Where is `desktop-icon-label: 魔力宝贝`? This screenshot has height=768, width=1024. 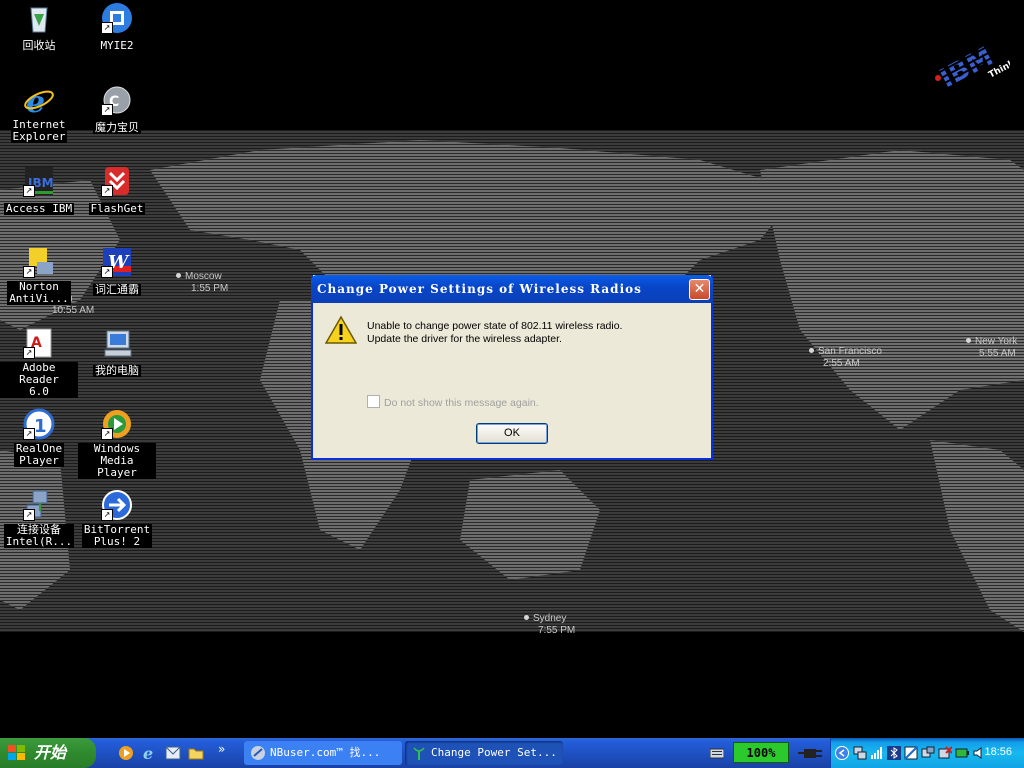 desktop-icon-label: 魔力宝贝 is located at coordinates (117, 127).